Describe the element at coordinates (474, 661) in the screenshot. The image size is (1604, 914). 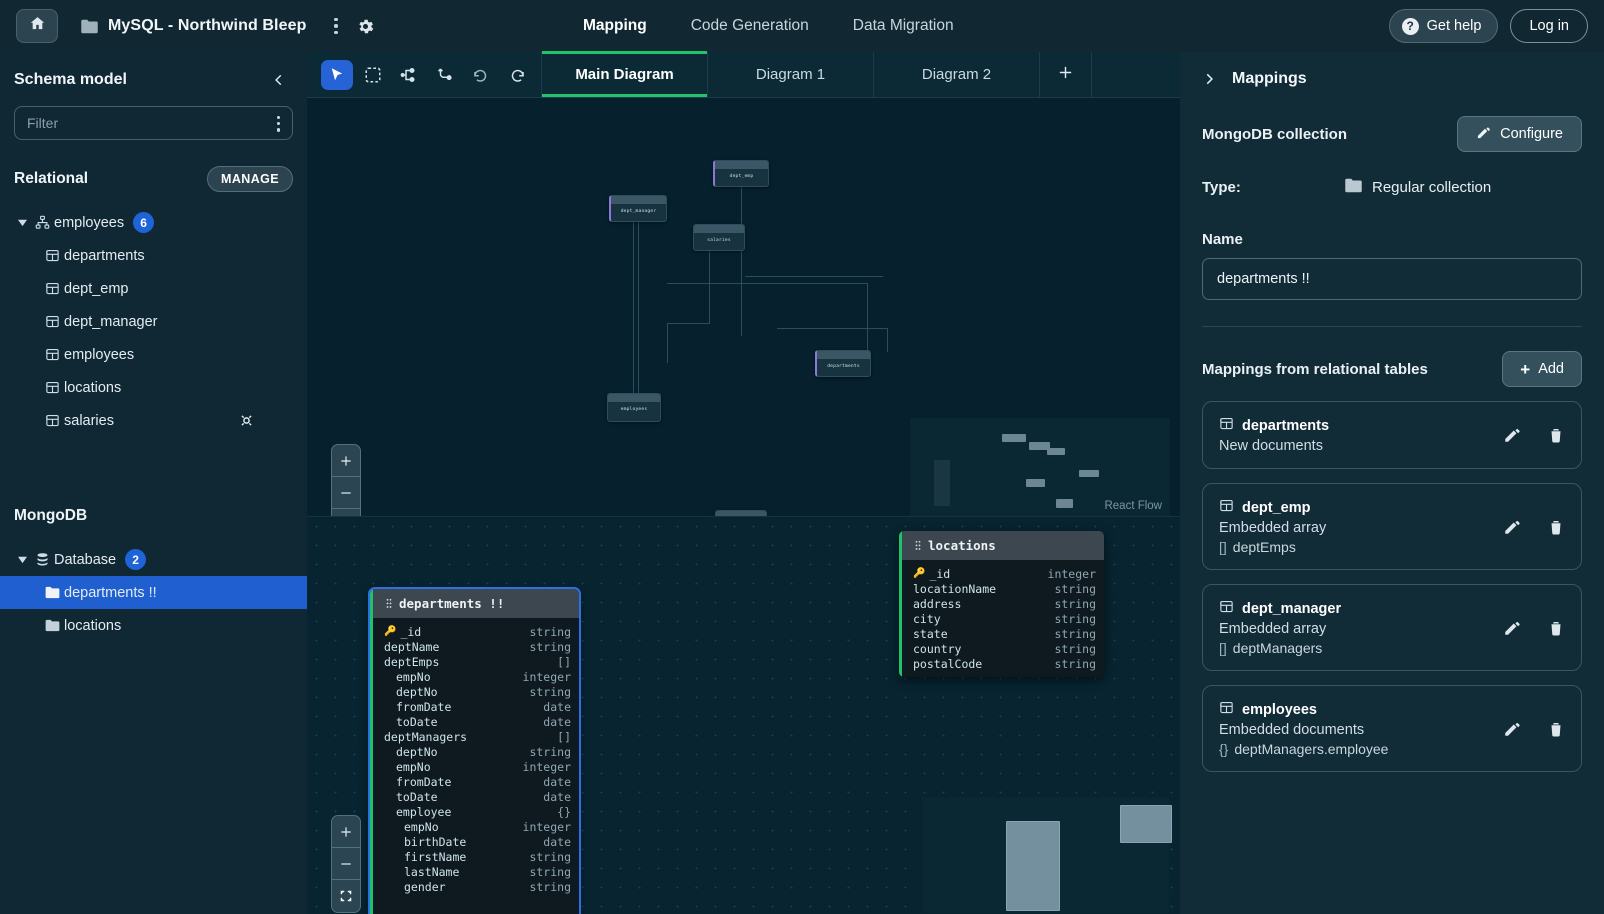
I see `schema-field-row: deptEmps []` at that location.